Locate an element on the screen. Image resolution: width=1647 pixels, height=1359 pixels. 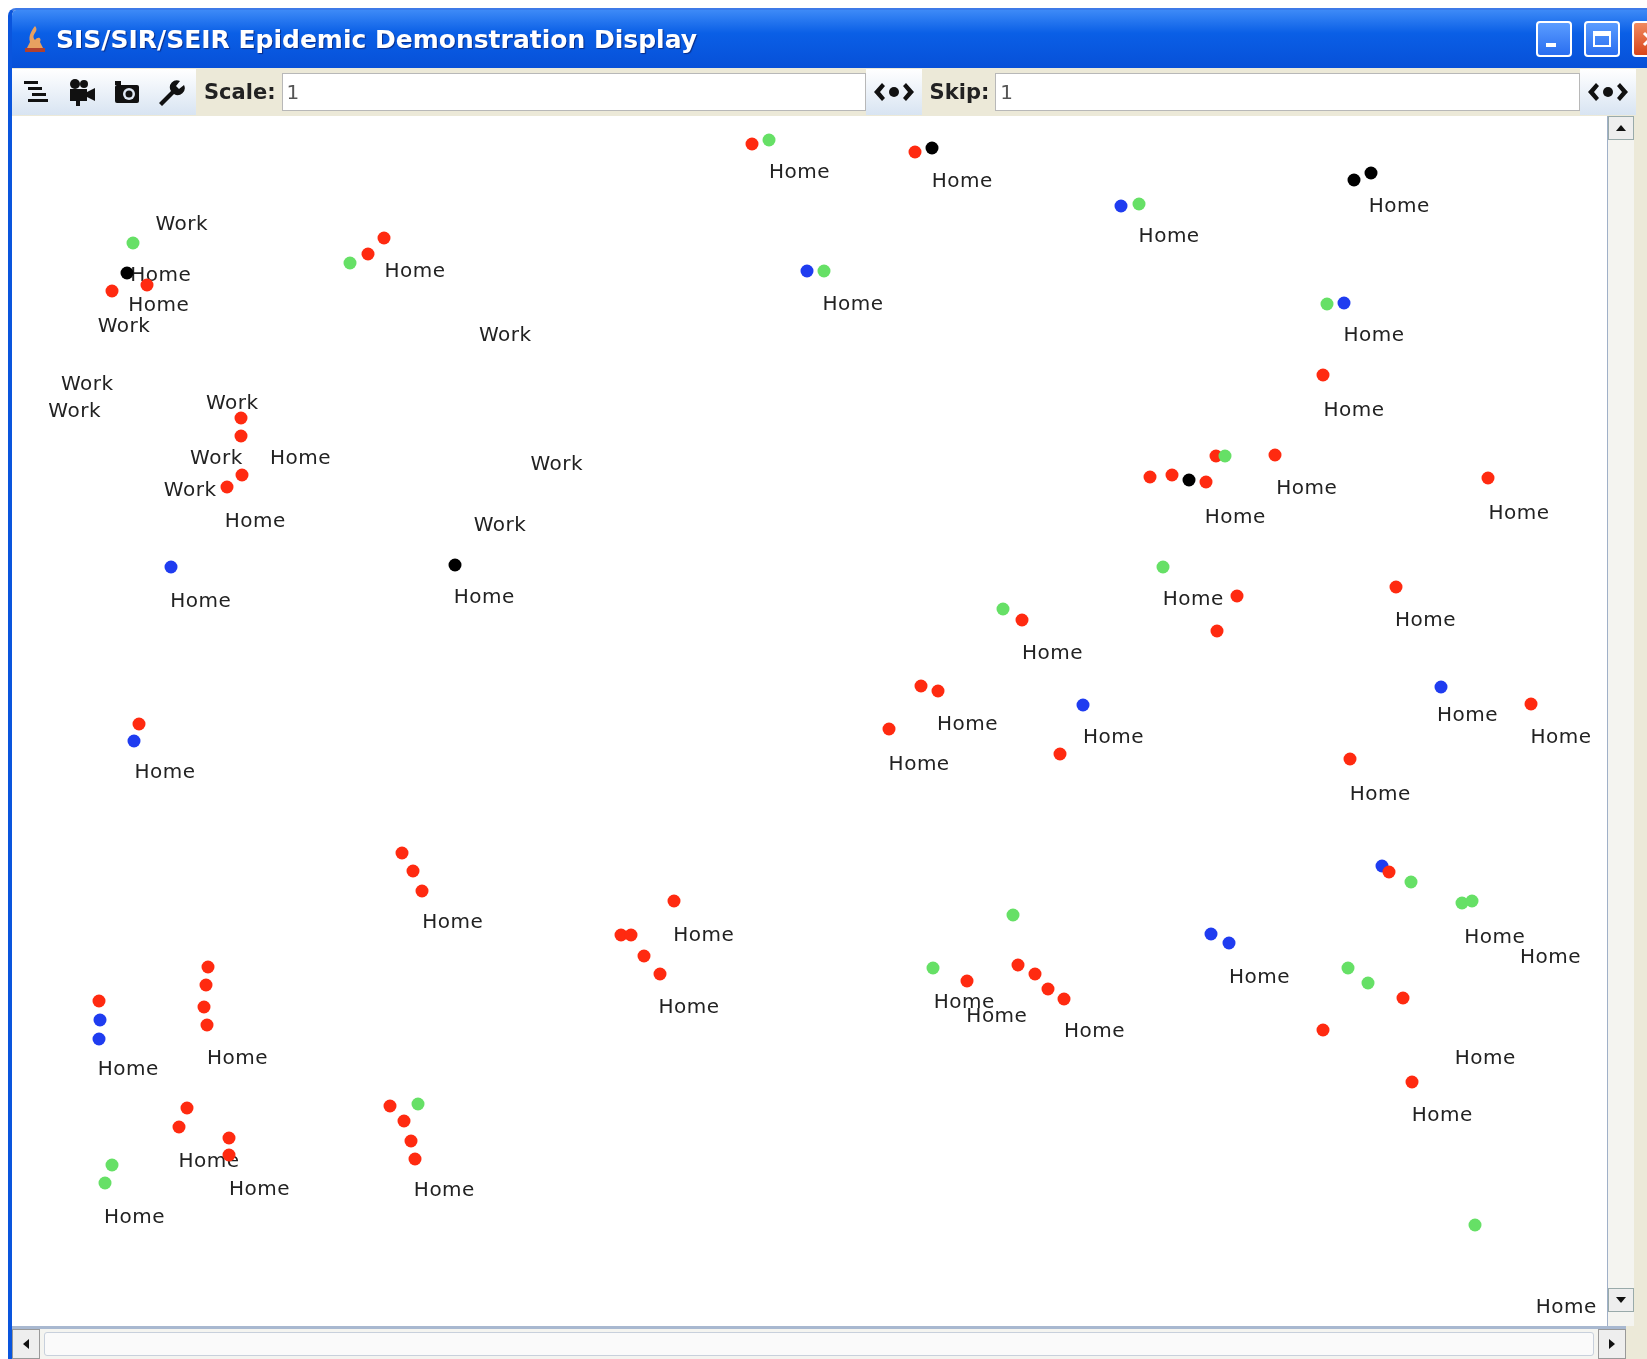
minimize-button is located at coordinates (1554, 39).